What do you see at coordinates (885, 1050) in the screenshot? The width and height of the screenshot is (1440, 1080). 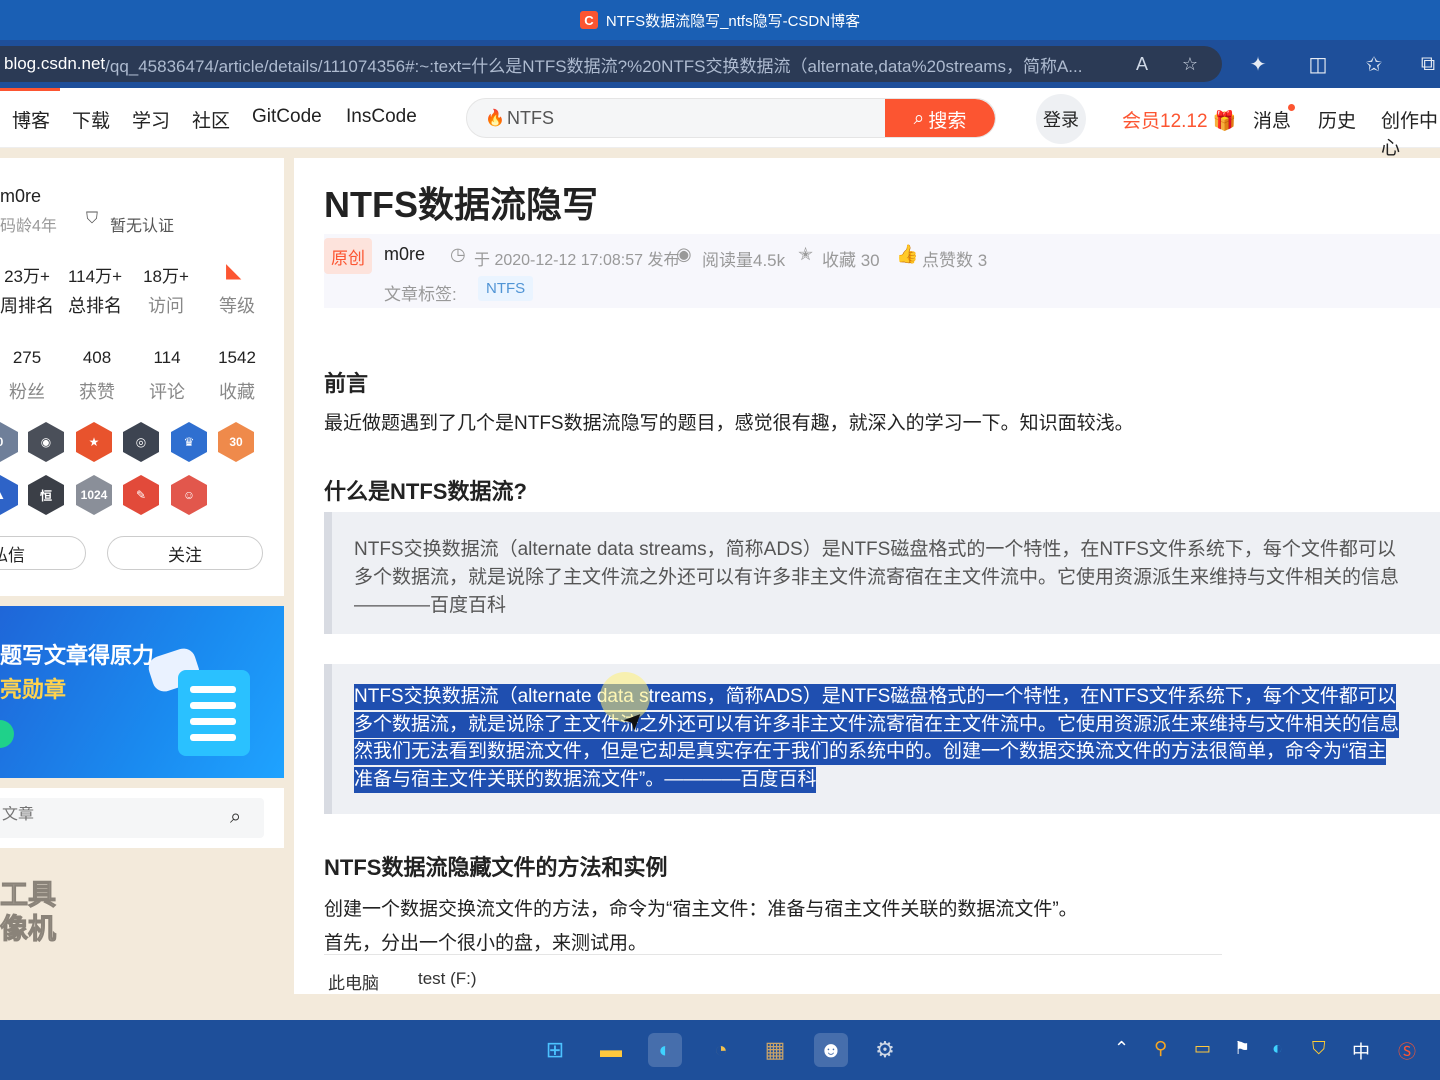 I see `settings-gear-icon: ⚙` at bounding box center [885, 1050].